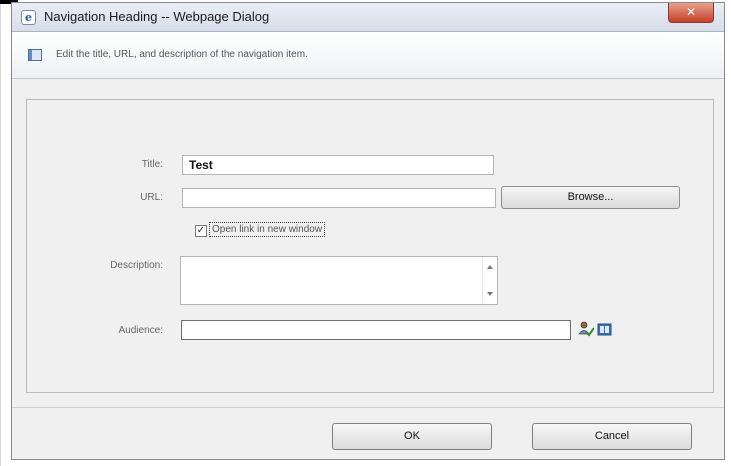 This screenshot has height=466, width=731. I want to click on title-label: Title:, so click(152, 164).